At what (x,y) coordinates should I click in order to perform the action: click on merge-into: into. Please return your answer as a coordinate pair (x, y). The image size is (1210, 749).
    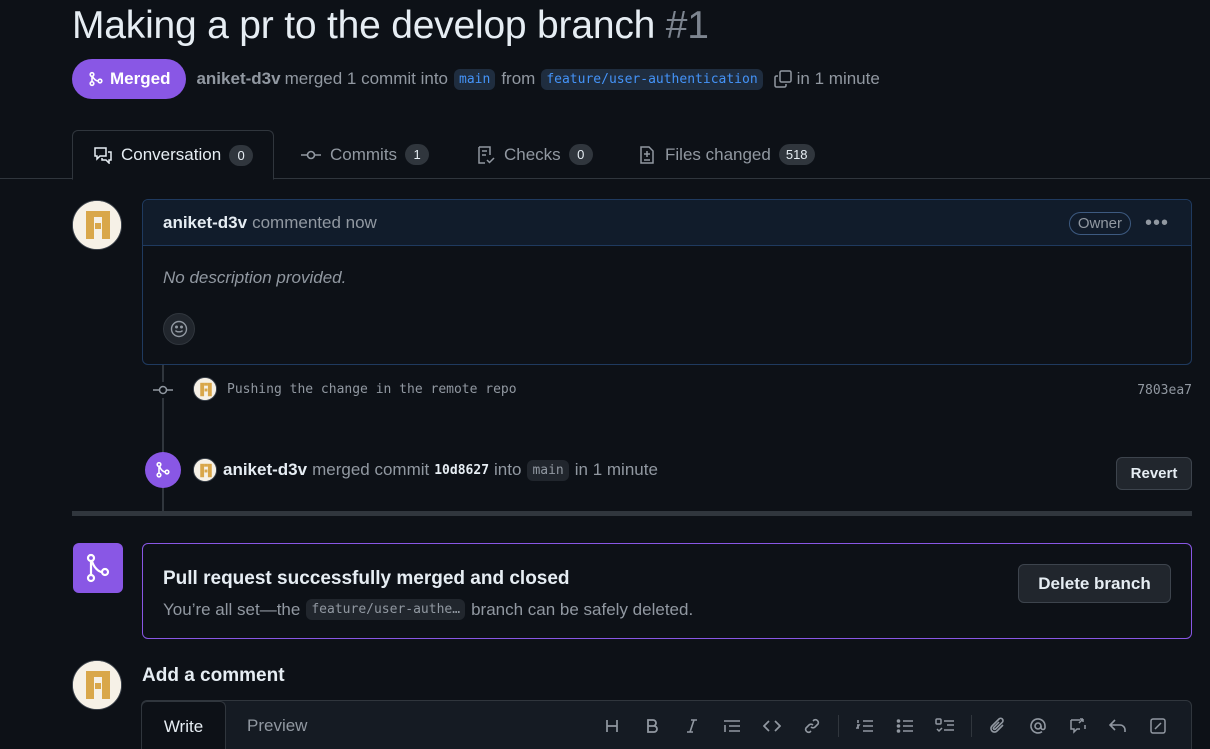
    Looking at the image, I should click on (508, 469).